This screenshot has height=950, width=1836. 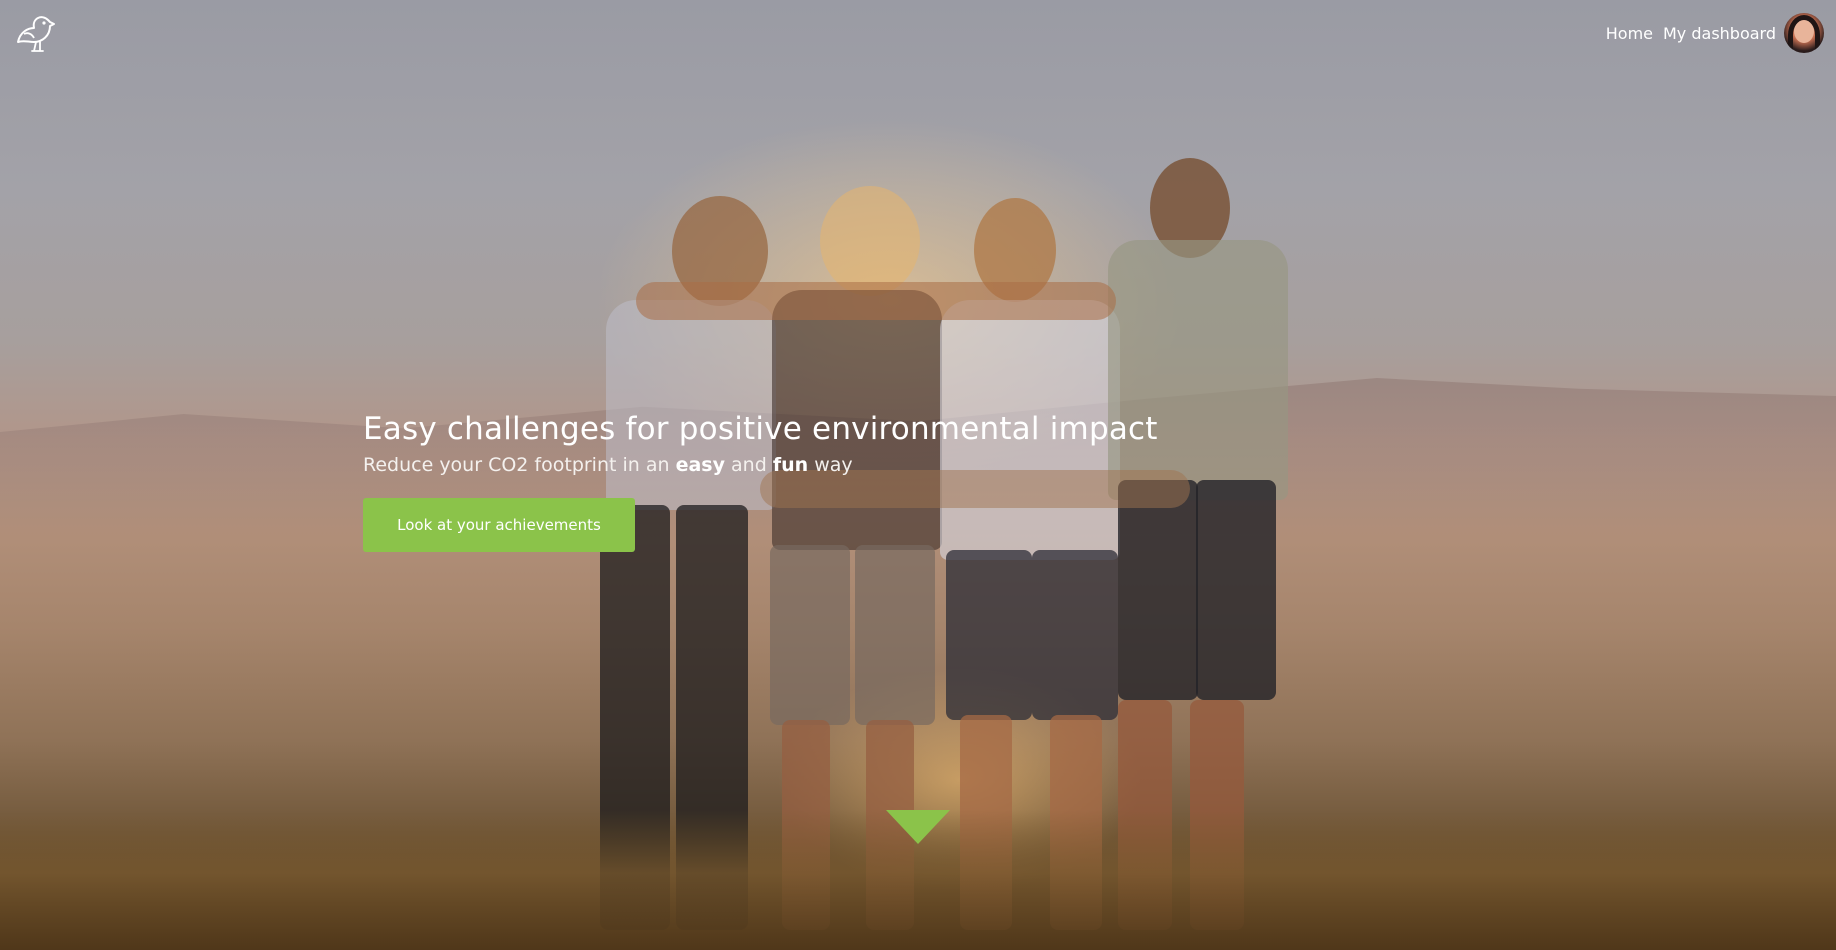 I want to click on nav-links: Home My dashboard, so click(x=1710, y=33).